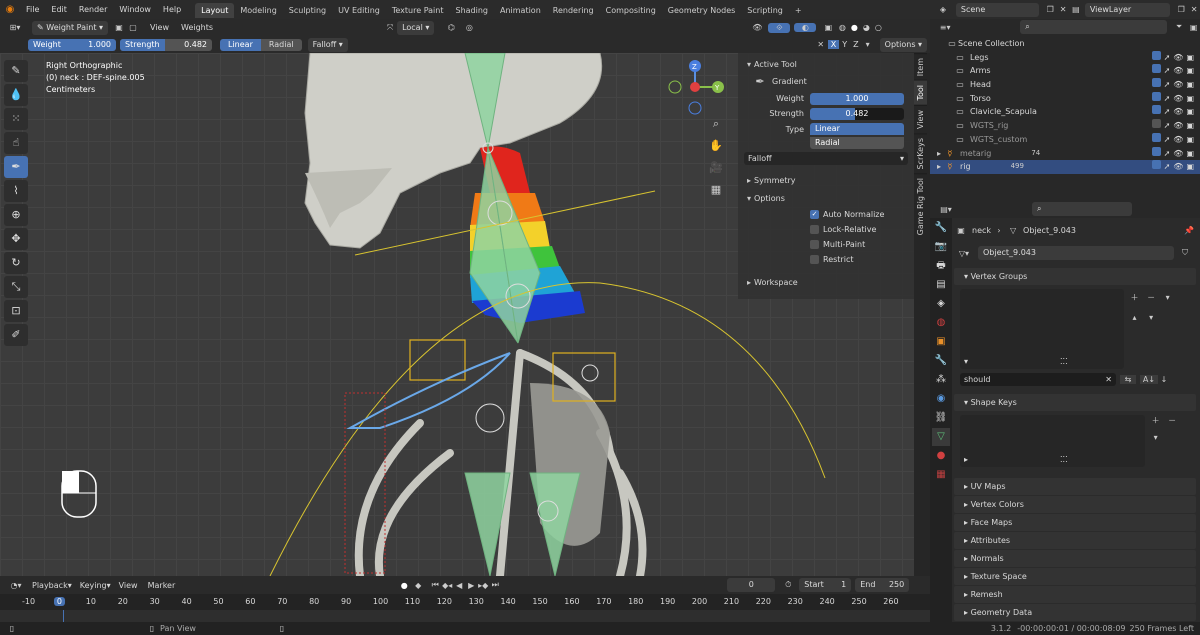 Image resolution: width=1200 pixels, height=635 pixels. I want to click on editor-type-icon: ▤▾, so click(946, 209).